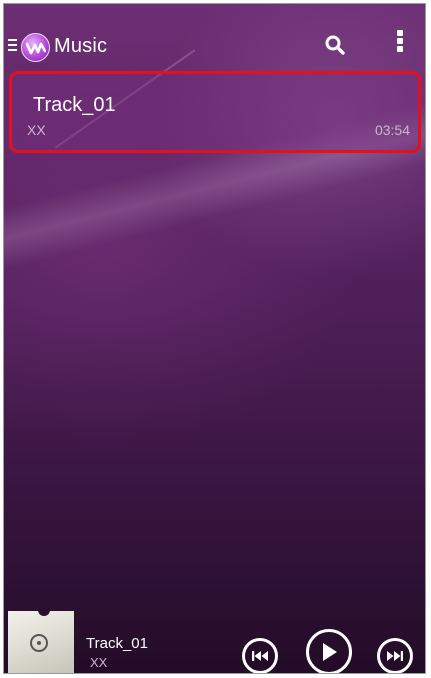 This screenshot has width=431, height=678. I want to click on walkman-logo-icon, so click(35, 47).